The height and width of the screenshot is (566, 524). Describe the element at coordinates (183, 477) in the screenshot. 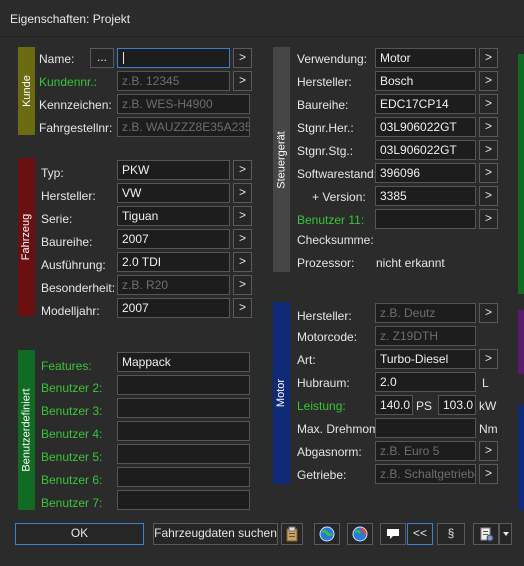

I see `benutzer-6-field` at that location.